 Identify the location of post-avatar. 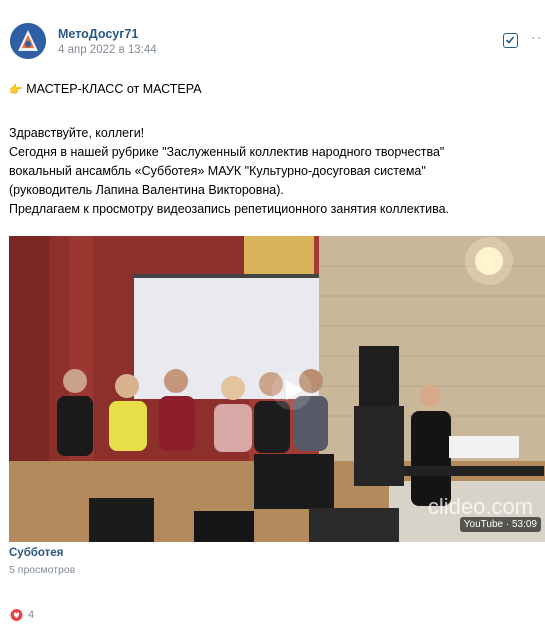
(28, 41).